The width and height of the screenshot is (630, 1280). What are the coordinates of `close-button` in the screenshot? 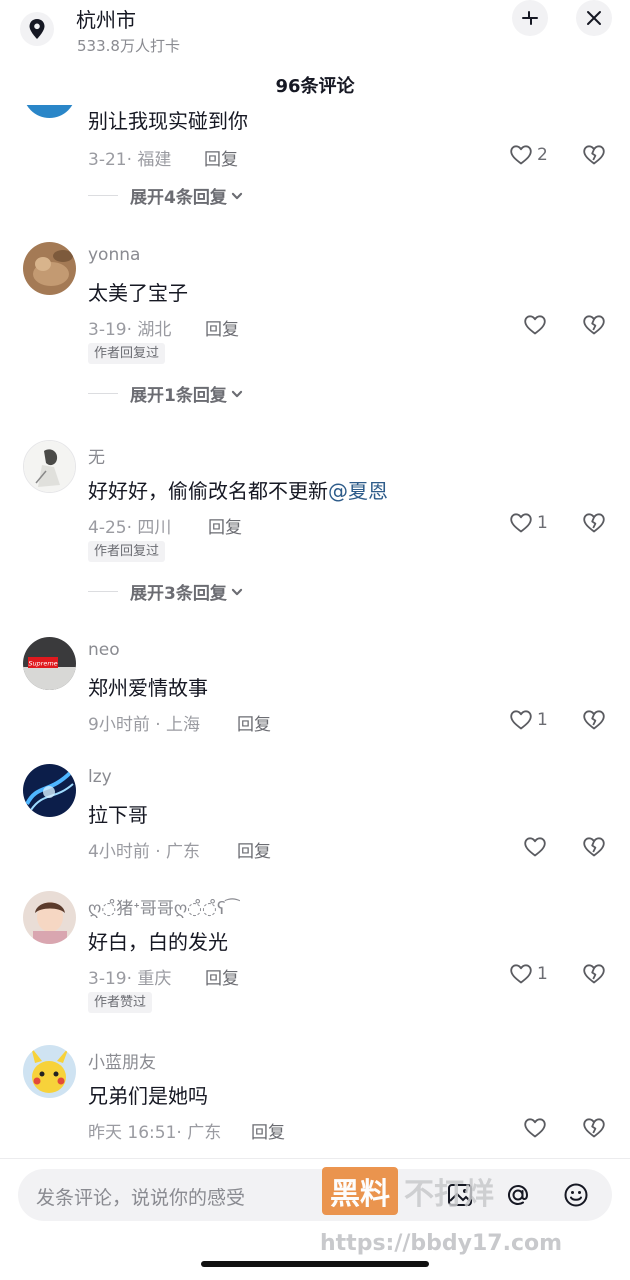 It's located at (594, 18).